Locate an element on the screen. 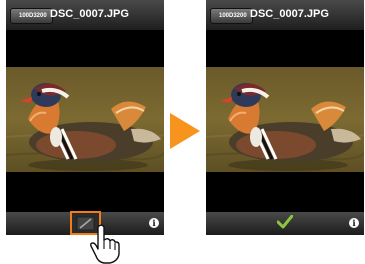  checkmark-icon is located at coordinates (285, 222).